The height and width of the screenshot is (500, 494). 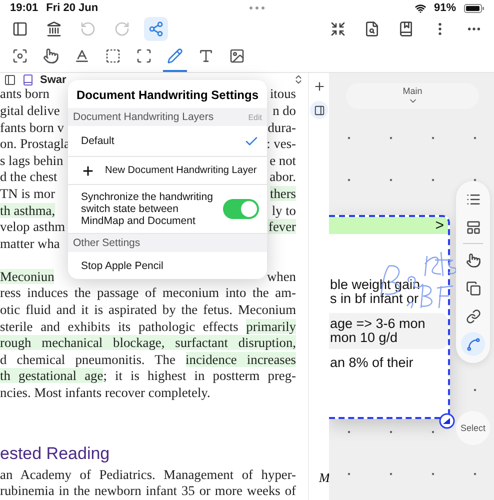 I want to click on dots-icon, so click(x=256, y=8).